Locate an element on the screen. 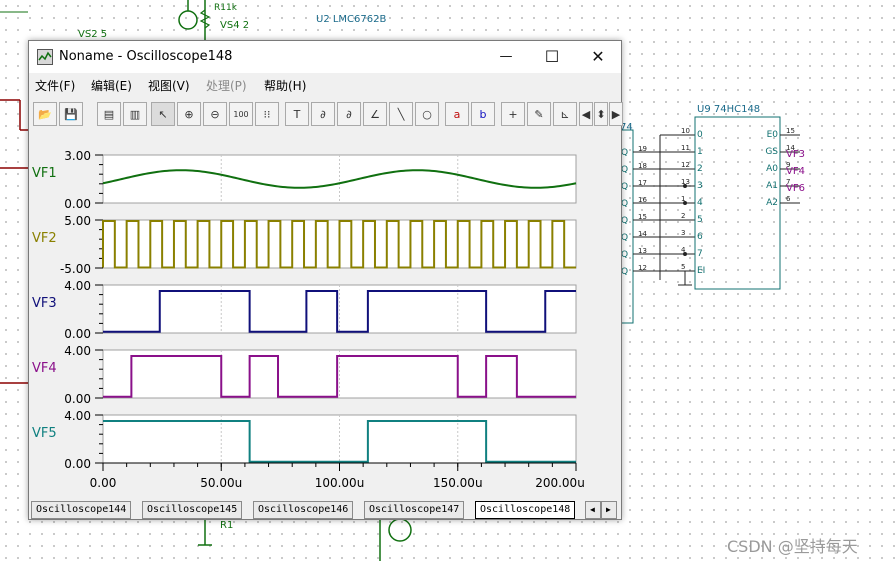  maximize-button: ☐ is located at coordinates (552, 57).